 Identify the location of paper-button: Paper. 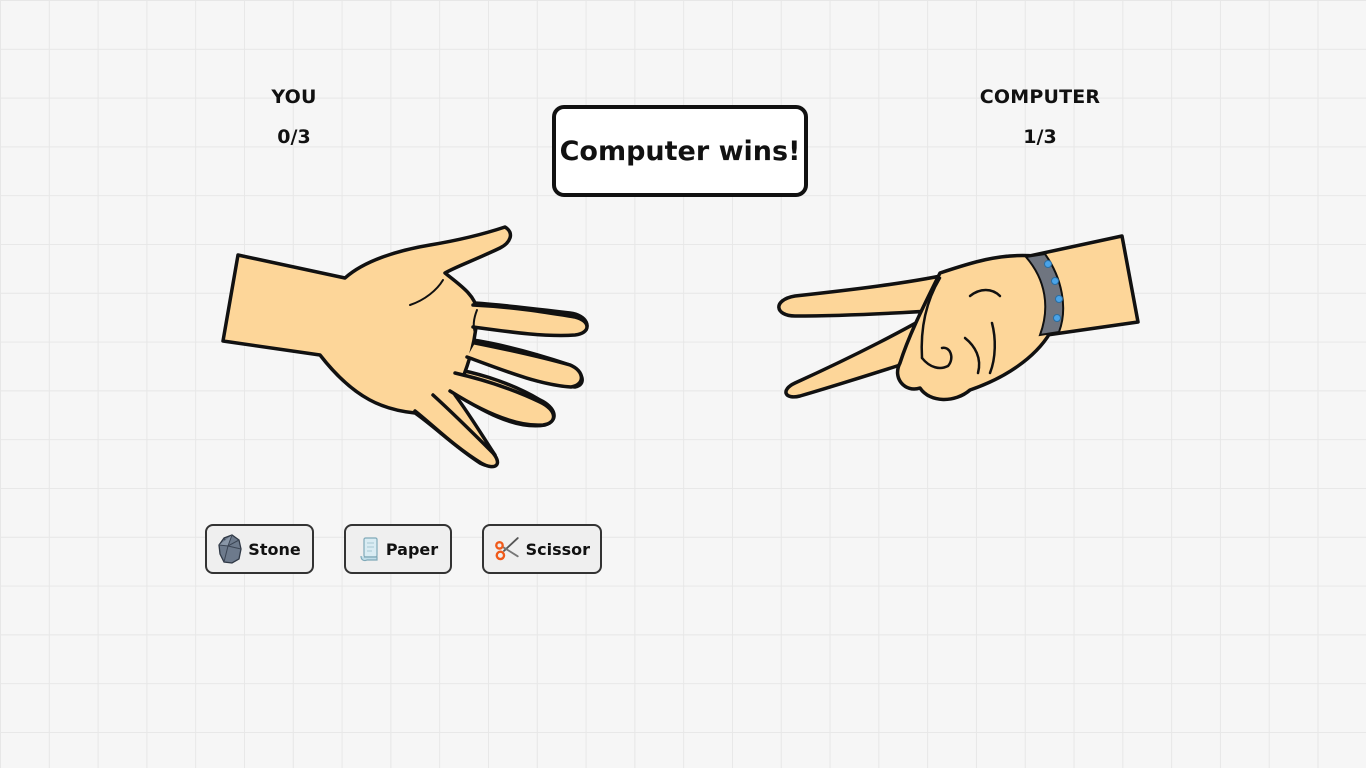
(398, 549).